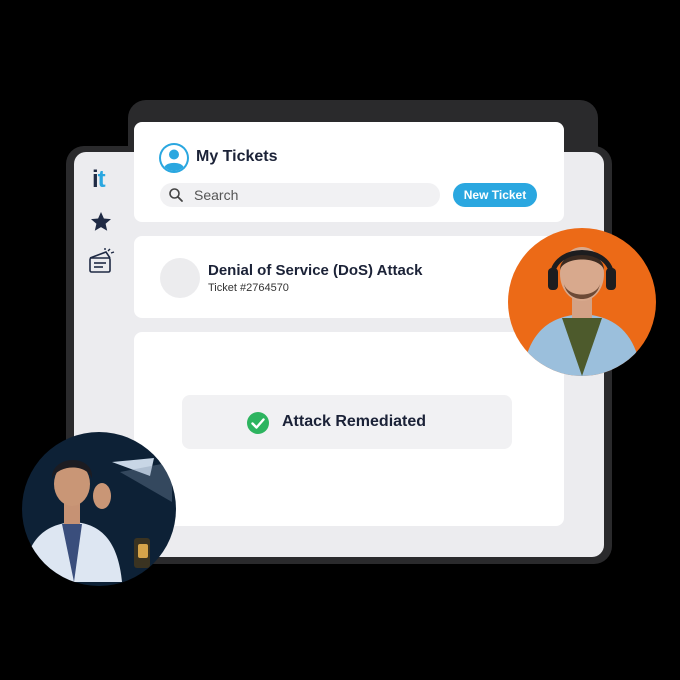  What do you see at coordinates (176, 195) in the screenshot?
I see `search-icon` at bounding box center [176, 195].